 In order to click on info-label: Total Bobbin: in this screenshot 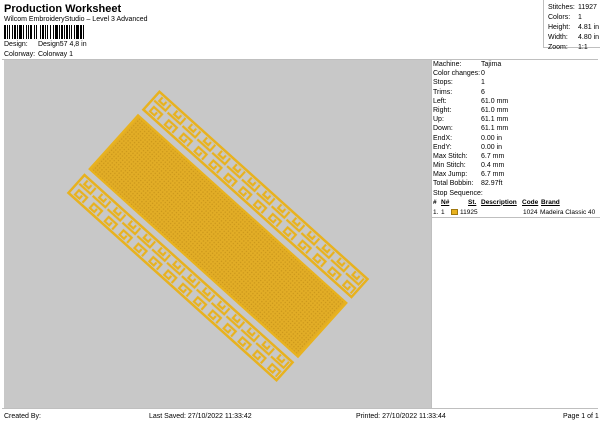, I will do `click(453, 184)`.